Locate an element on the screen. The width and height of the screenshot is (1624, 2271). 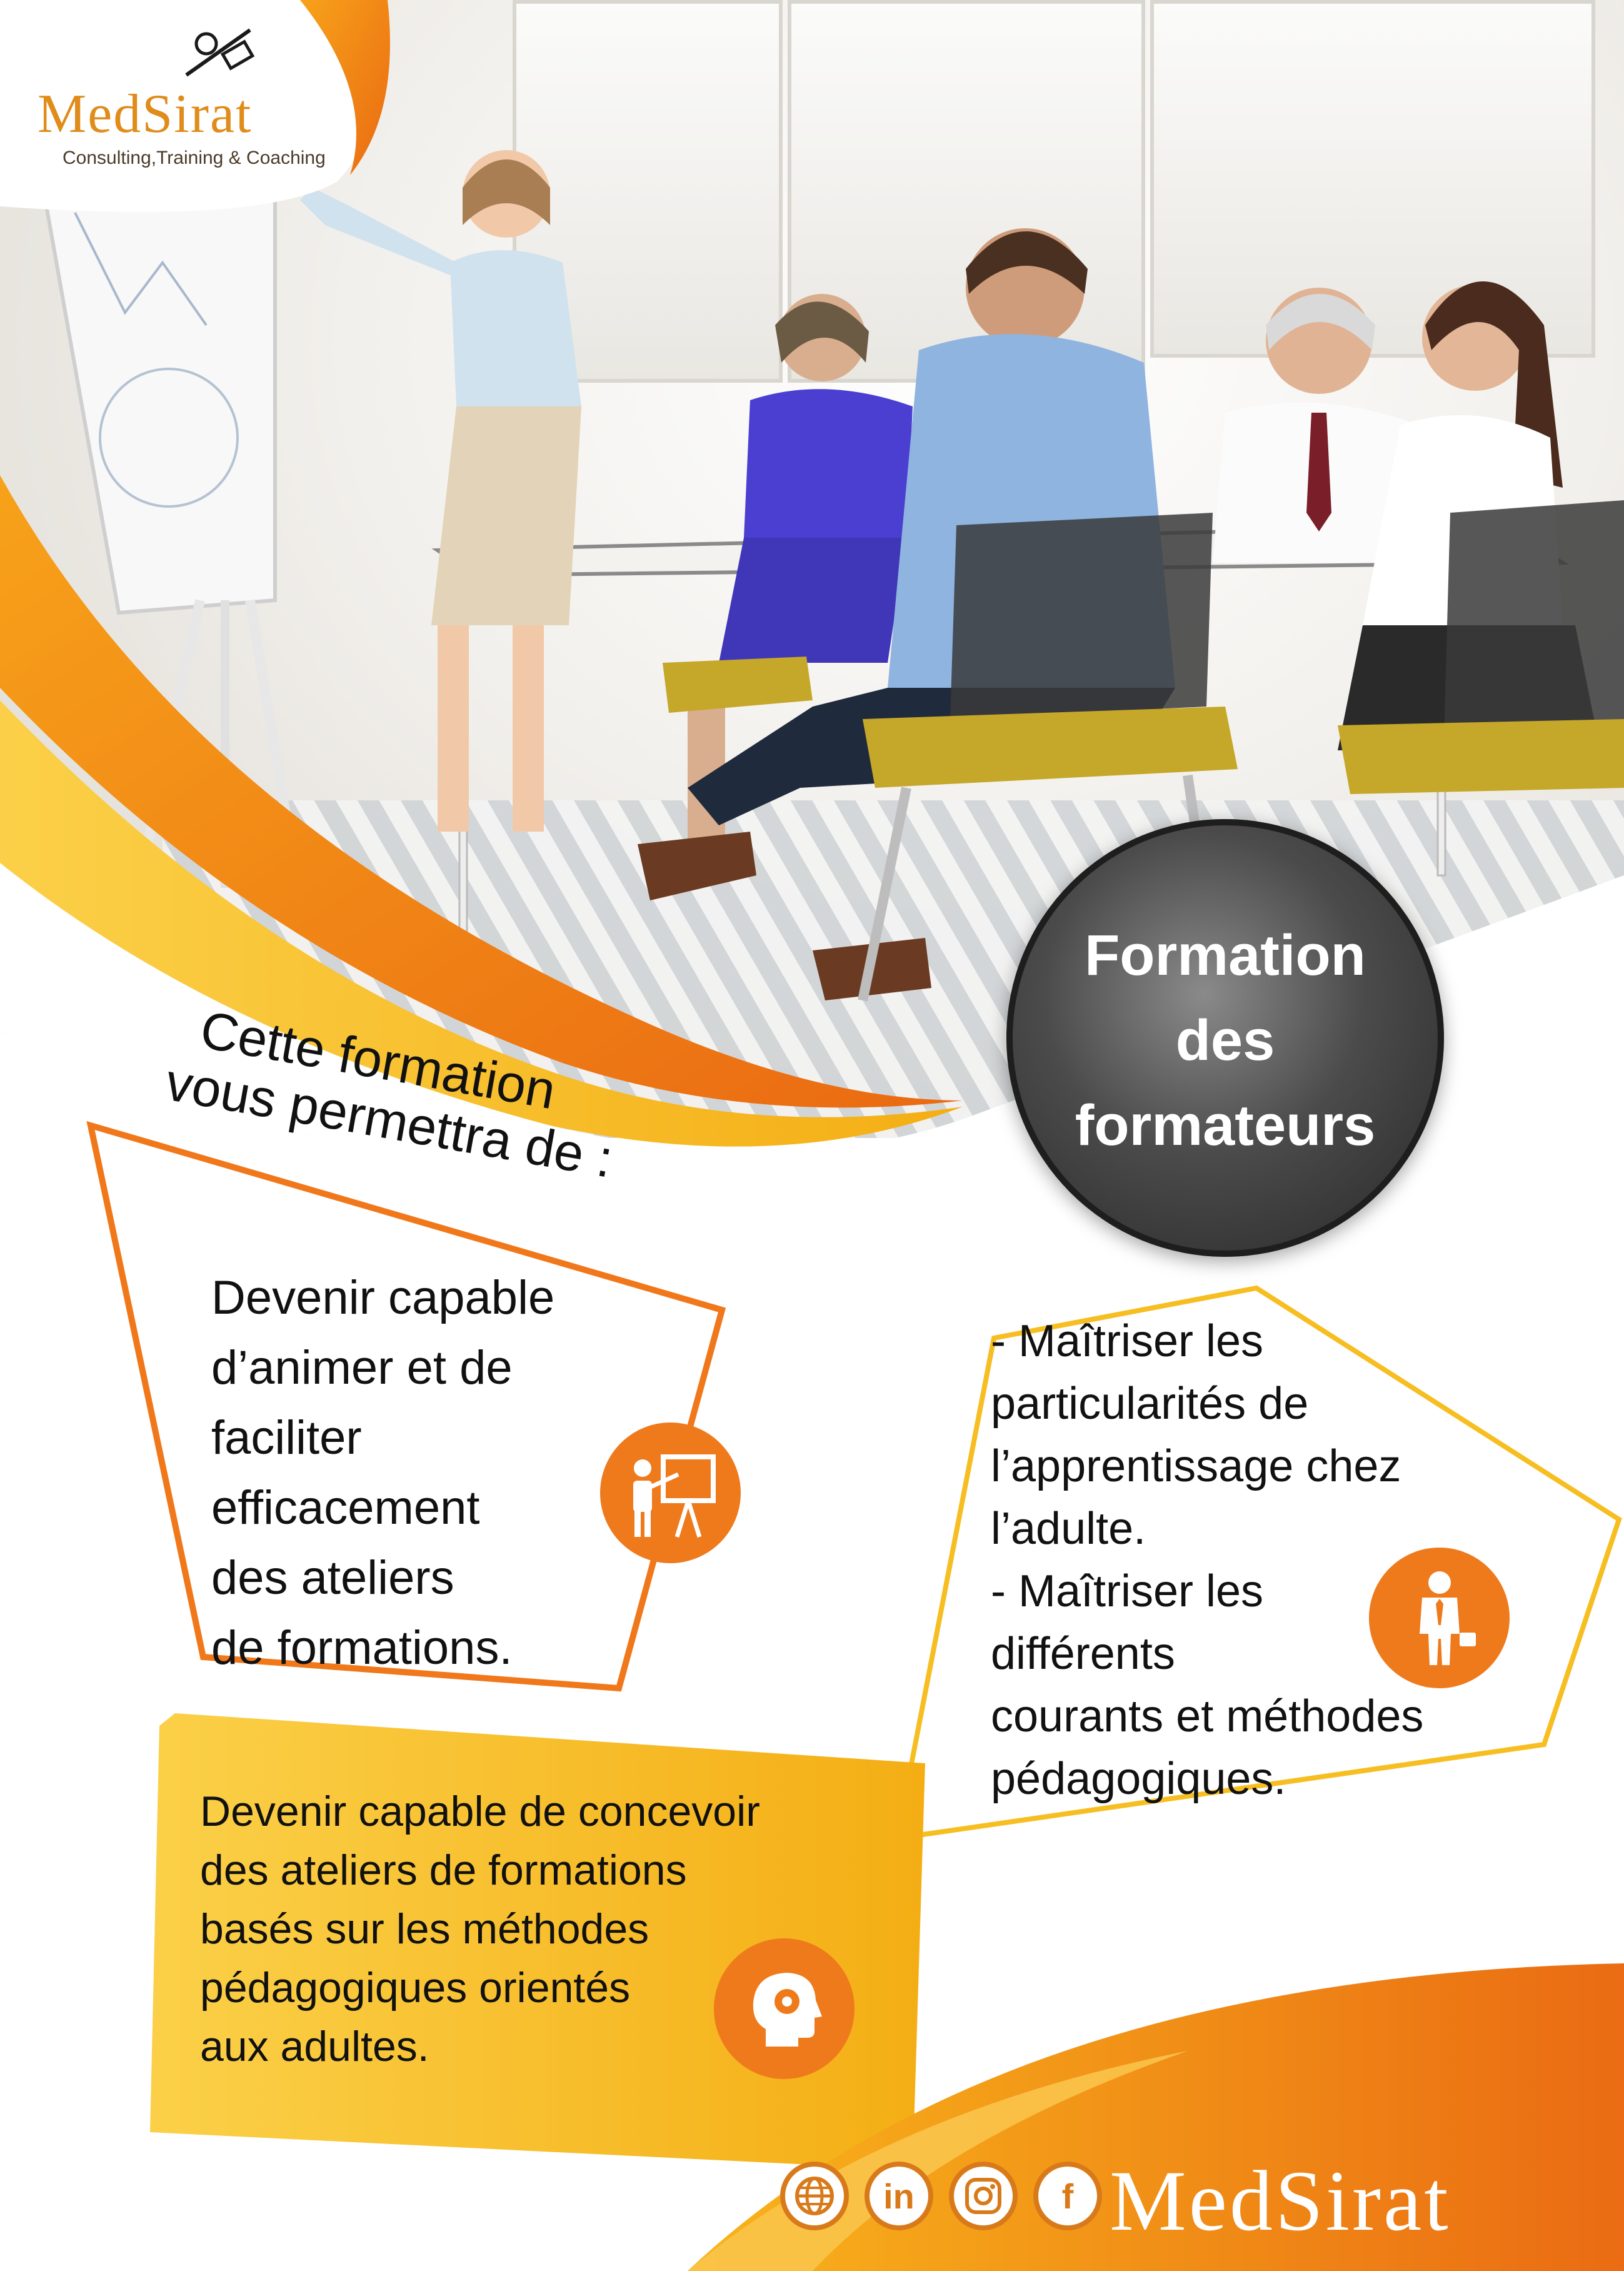
facebook-label: f is located at coordinates (1067, 2196).